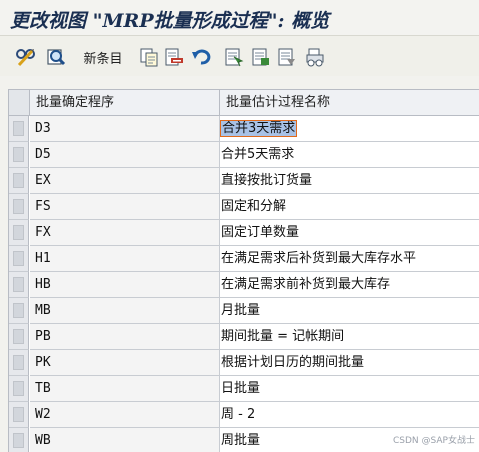 The height and width of the screenshot is (452, 479). What do you see at coordinates (19, 102) in the screenshot?
I see `select-all-rows-button` at bounding box center [19, 102].